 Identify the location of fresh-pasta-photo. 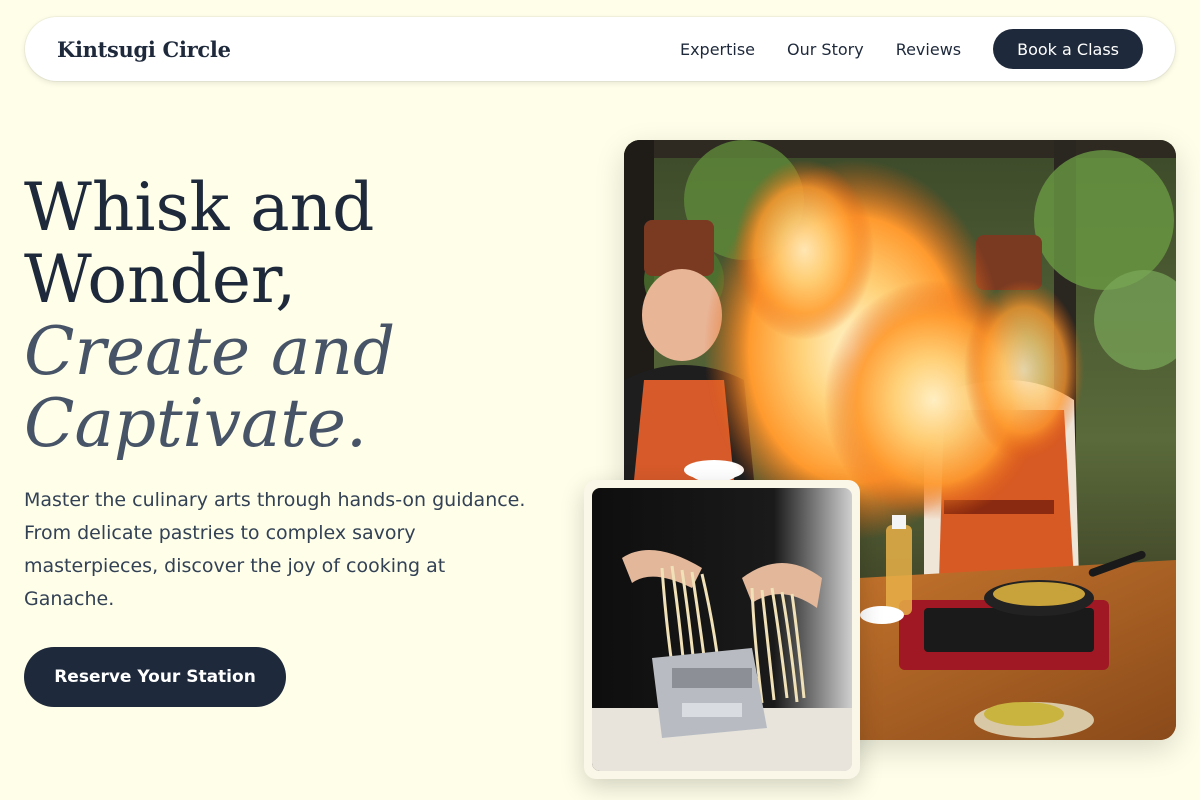
(722, 629).